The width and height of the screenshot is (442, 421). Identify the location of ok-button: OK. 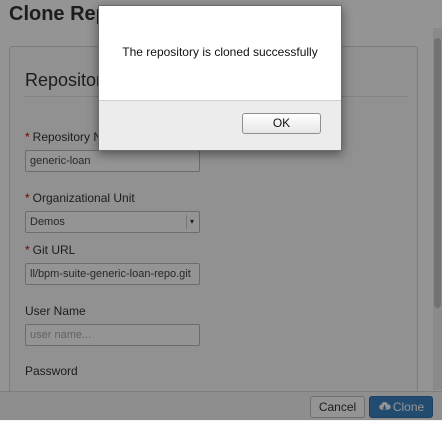
(281, 123).